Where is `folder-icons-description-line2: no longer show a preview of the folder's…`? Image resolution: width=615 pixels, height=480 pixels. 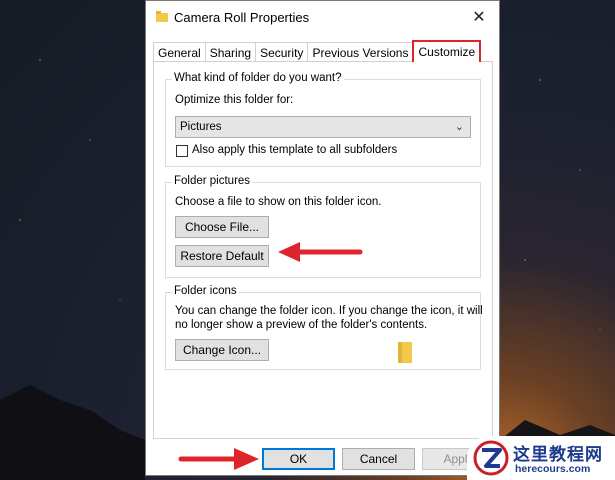
folder-icons-description-line2: no longer show a preview of the folder's… is located at coordinates (301, 325).